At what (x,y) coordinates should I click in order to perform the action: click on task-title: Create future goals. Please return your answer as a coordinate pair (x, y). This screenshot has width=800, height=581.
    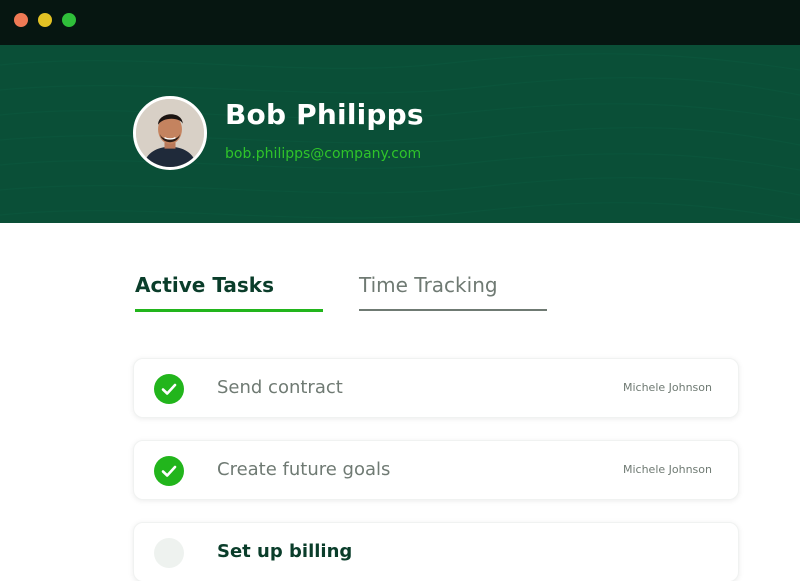
    Looking at the image, I should click on (304, 469).